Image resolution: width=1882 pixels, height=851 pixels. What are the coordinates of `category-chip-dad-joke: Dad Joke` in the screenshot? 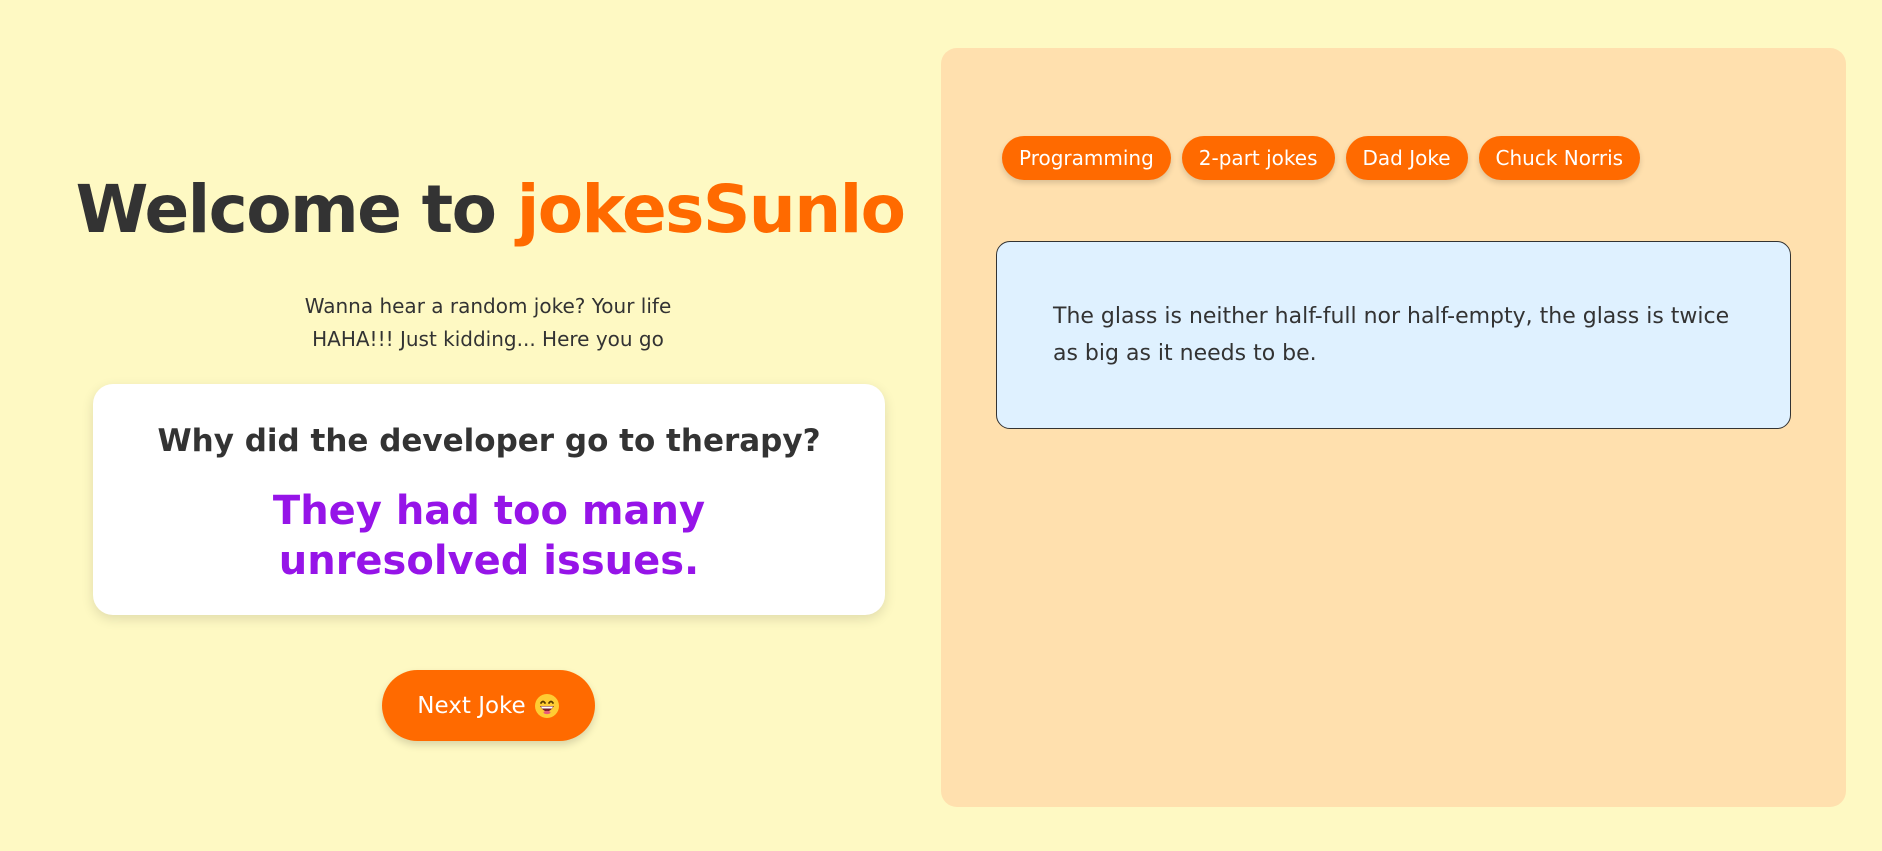 It's located at (1406, 158).